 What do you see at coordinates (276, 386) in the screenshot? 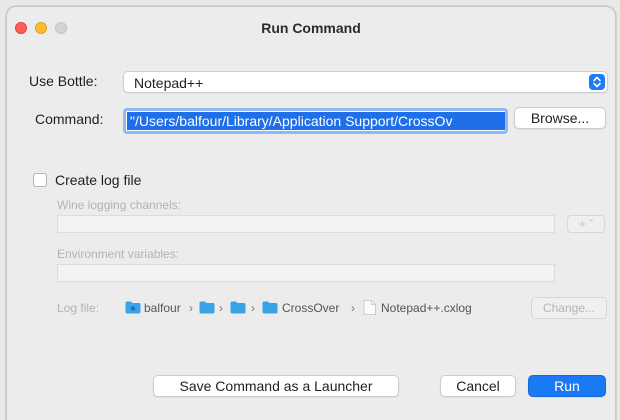
I see `save-as-launcher-button: Save Command as a Launcher` at bounding box center [276, 386].